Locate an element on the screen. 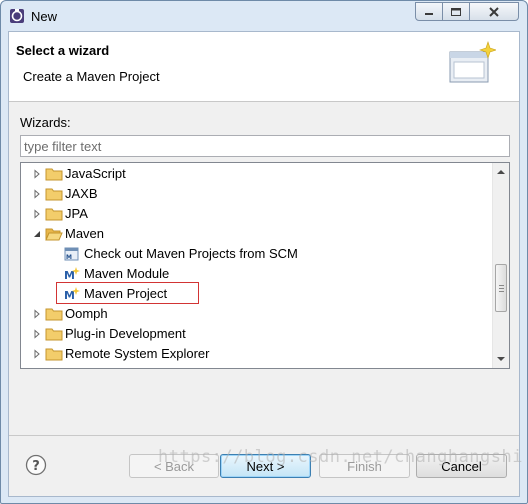 Image resolution: width=528 pixels, height=504 pixels. tree-item-label: Remote System Explorer is located at coordinates (137, 353).